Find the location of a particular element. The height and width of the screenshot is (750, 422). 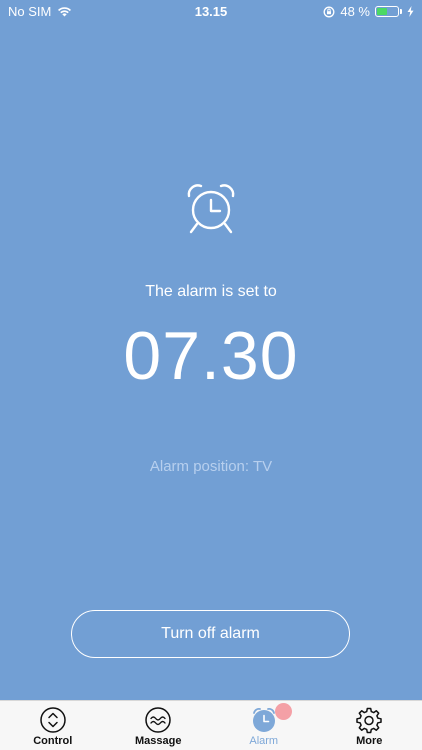

tab-control: Control is located at coordinates (53, 725).